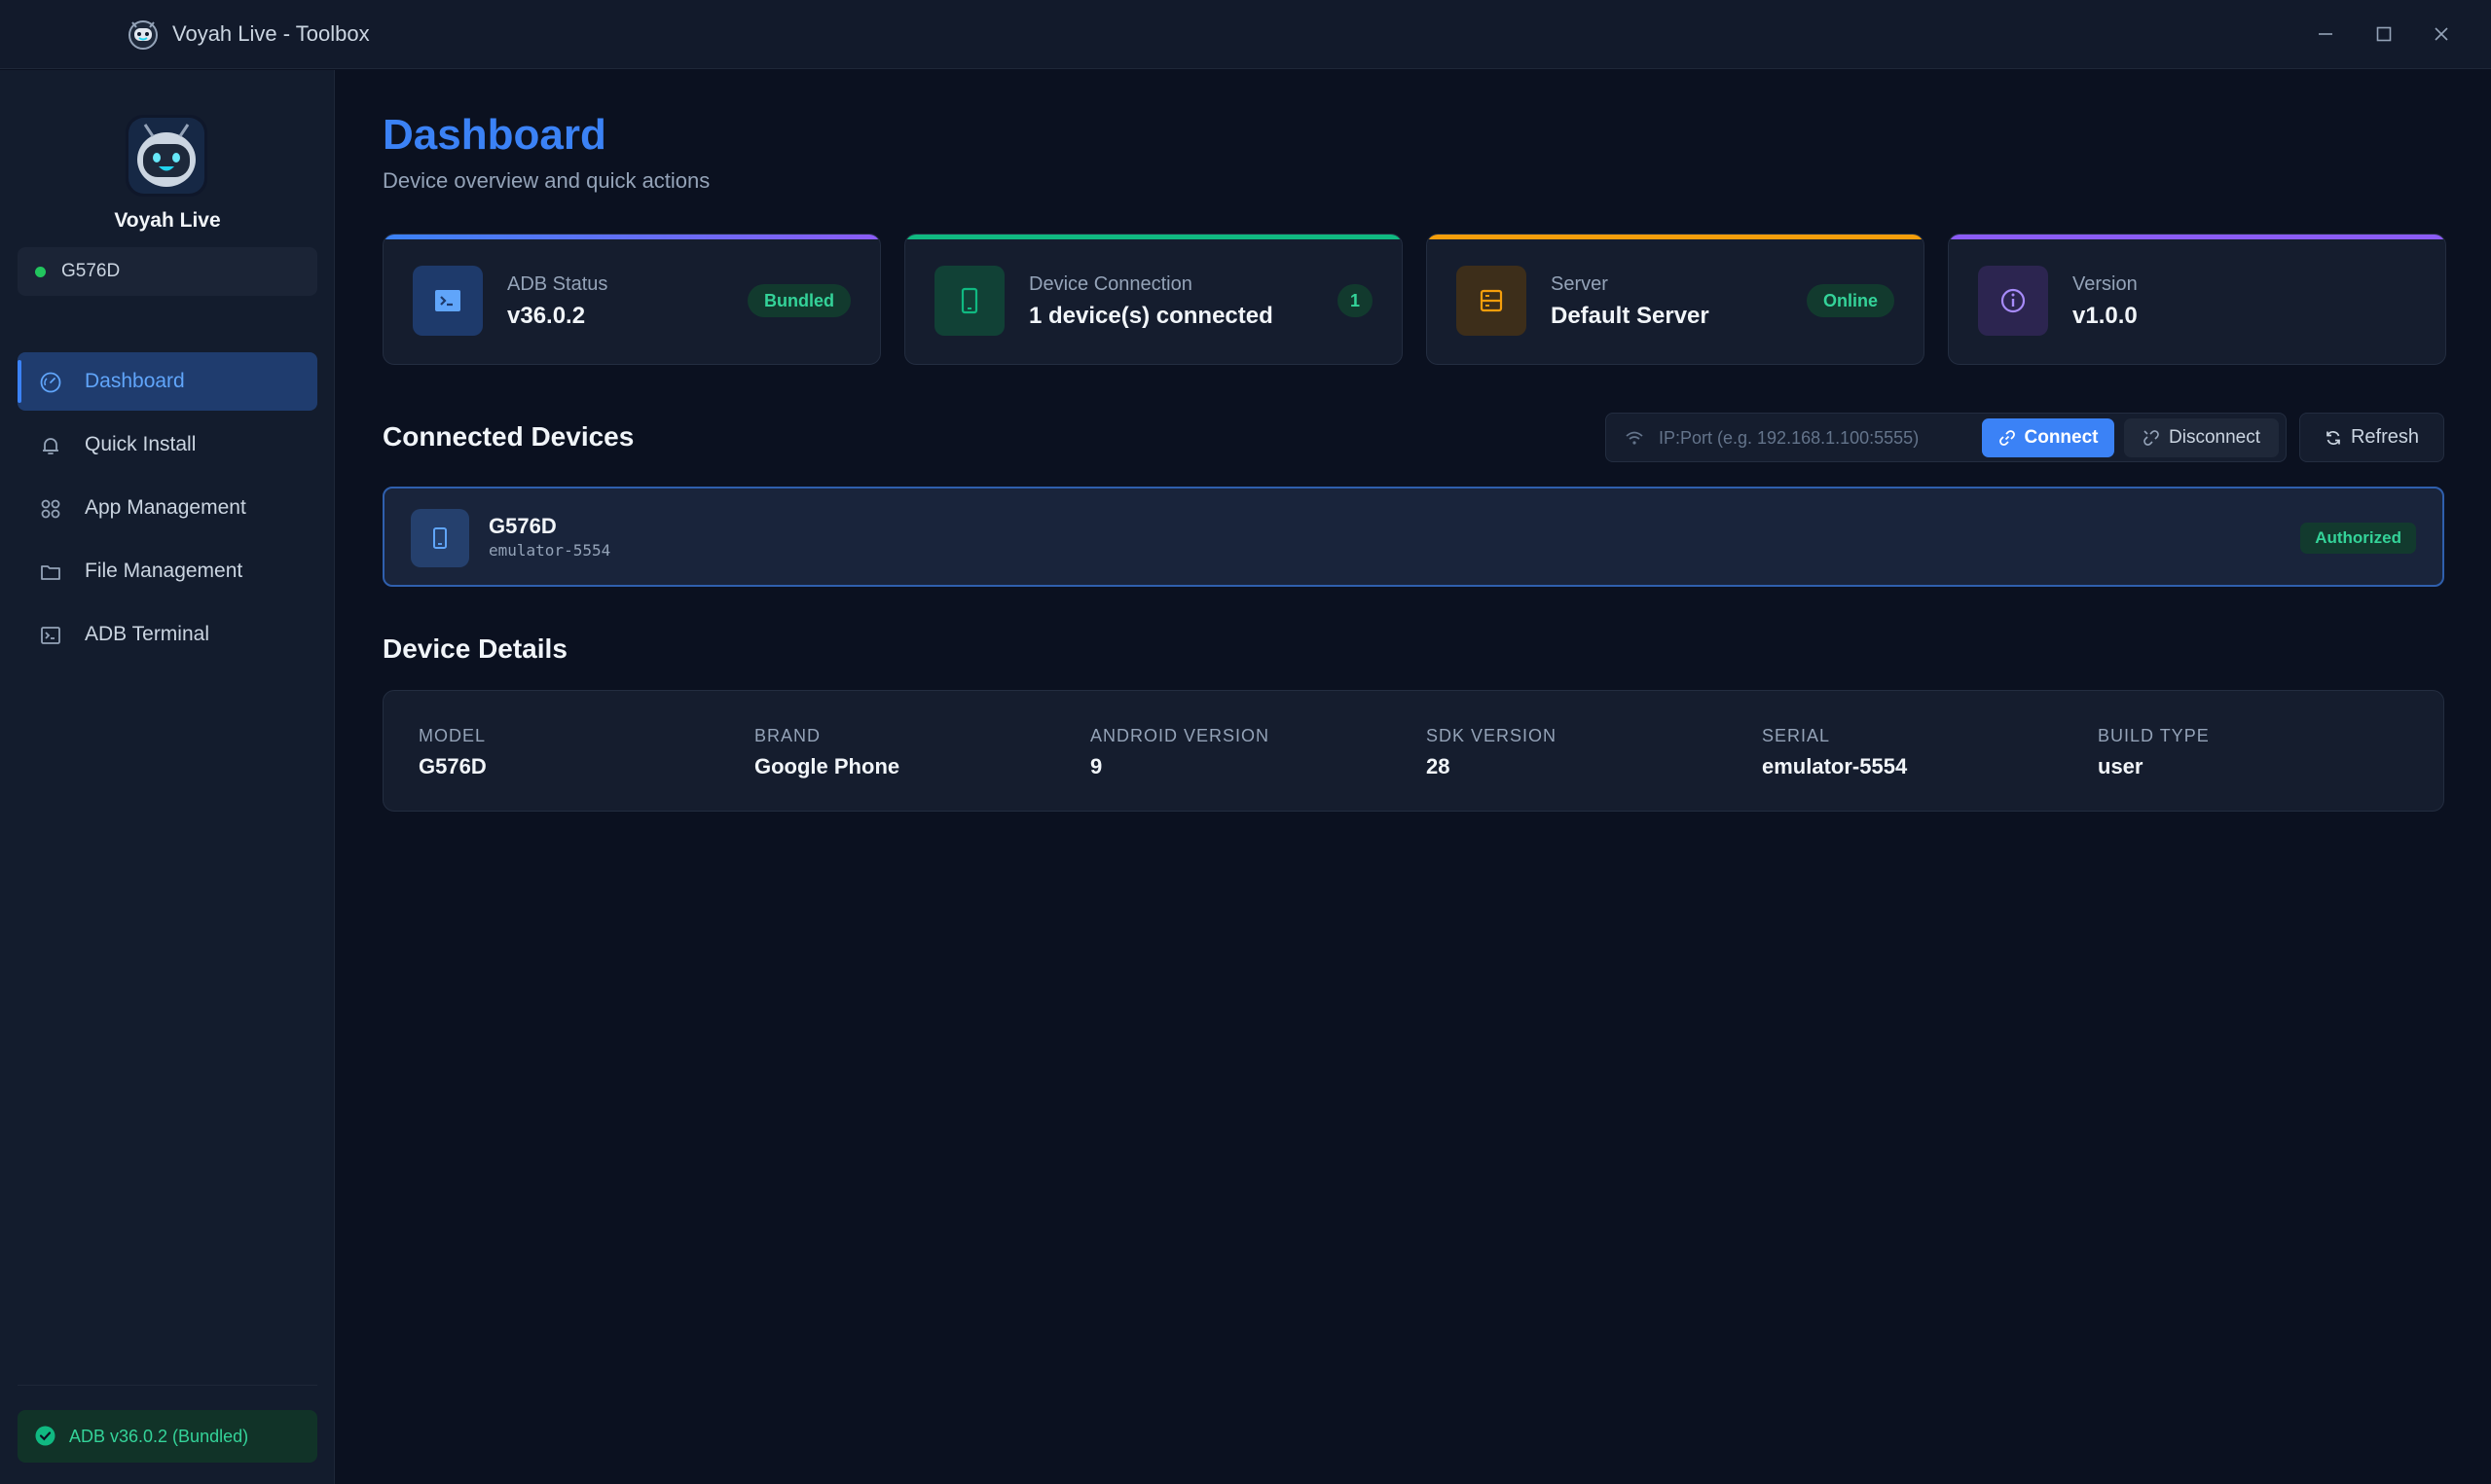  Describe the element at coordinates (50, 383) in the screenshot. I see `gauge-icon` at that location.